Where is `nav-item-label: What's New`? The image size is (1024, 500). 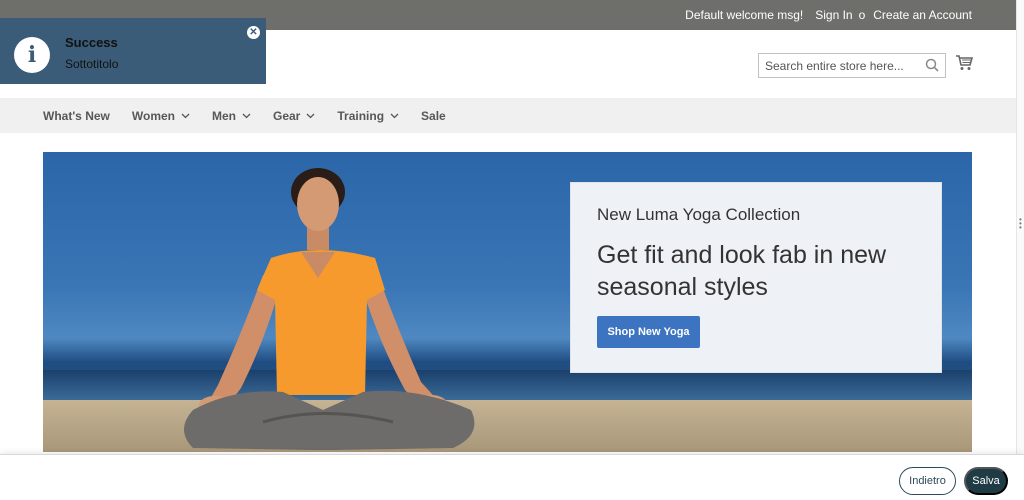
nav-item-label: What's New is located at coordinates (76, 116).